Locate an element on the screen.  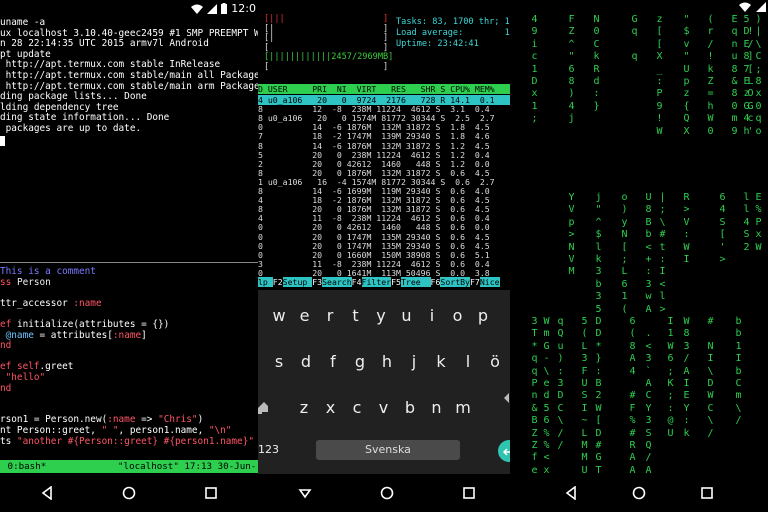
key-s: s is located at coordinates (279, 362).